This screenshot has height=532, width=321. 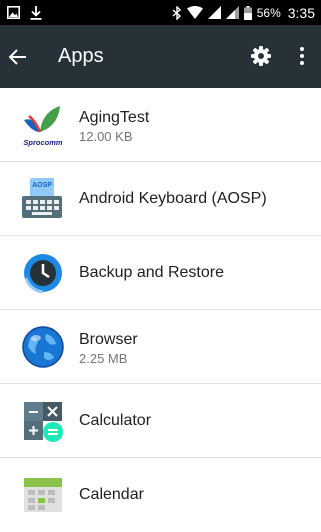 What do you see at coordinates (36, 12) in the screenshot?
I see `download-icon` at bounding box center [36, 12].